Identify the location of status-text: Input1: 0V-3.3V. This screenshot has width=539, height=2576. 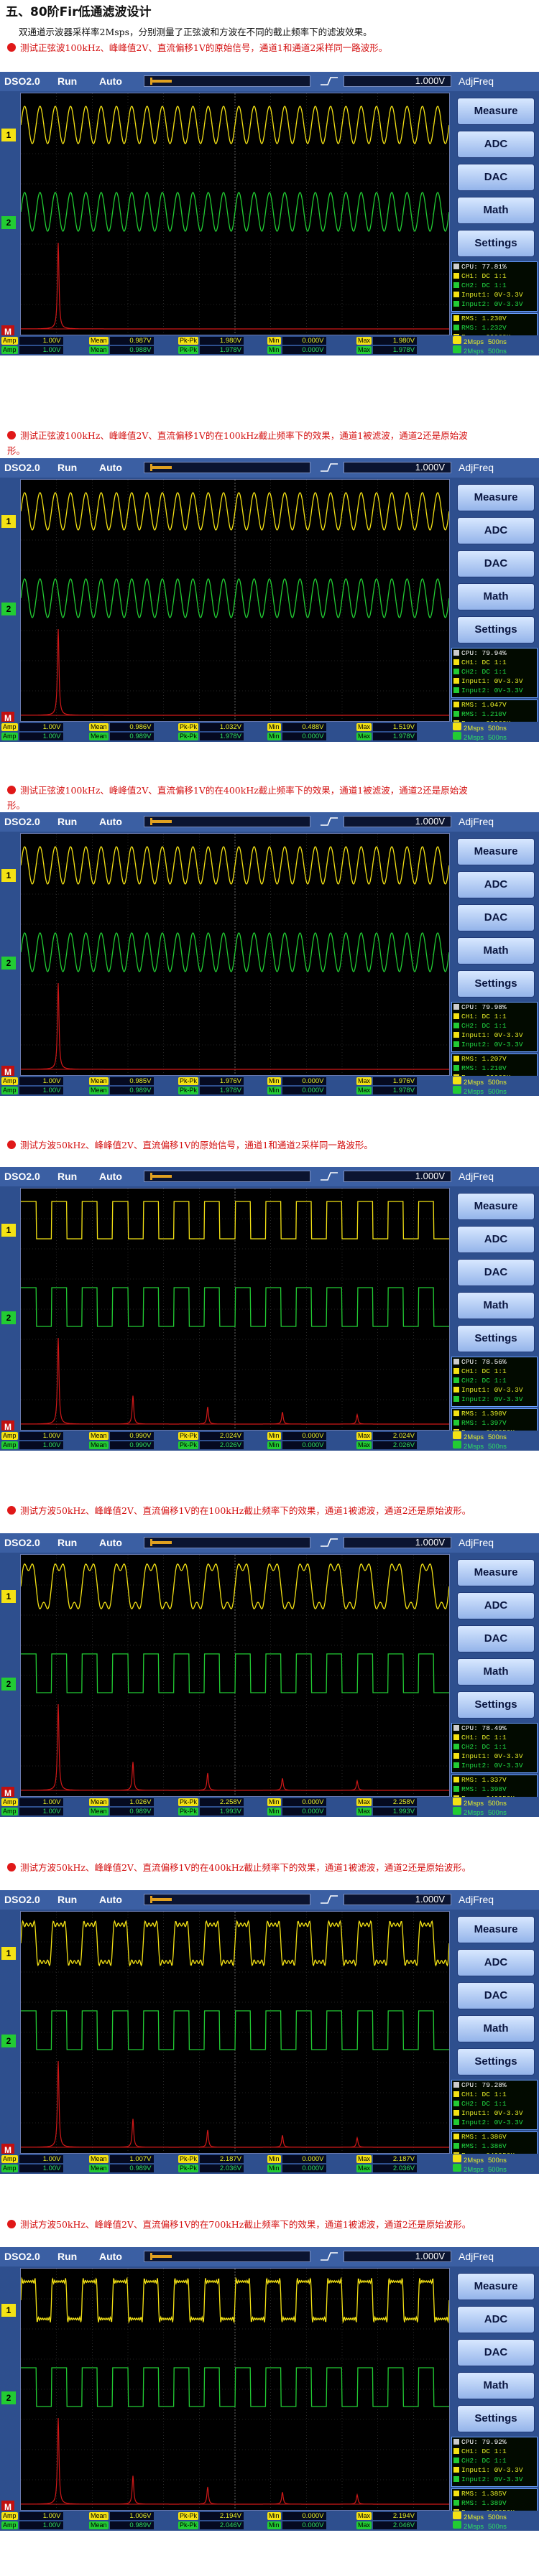
(492, 1390).